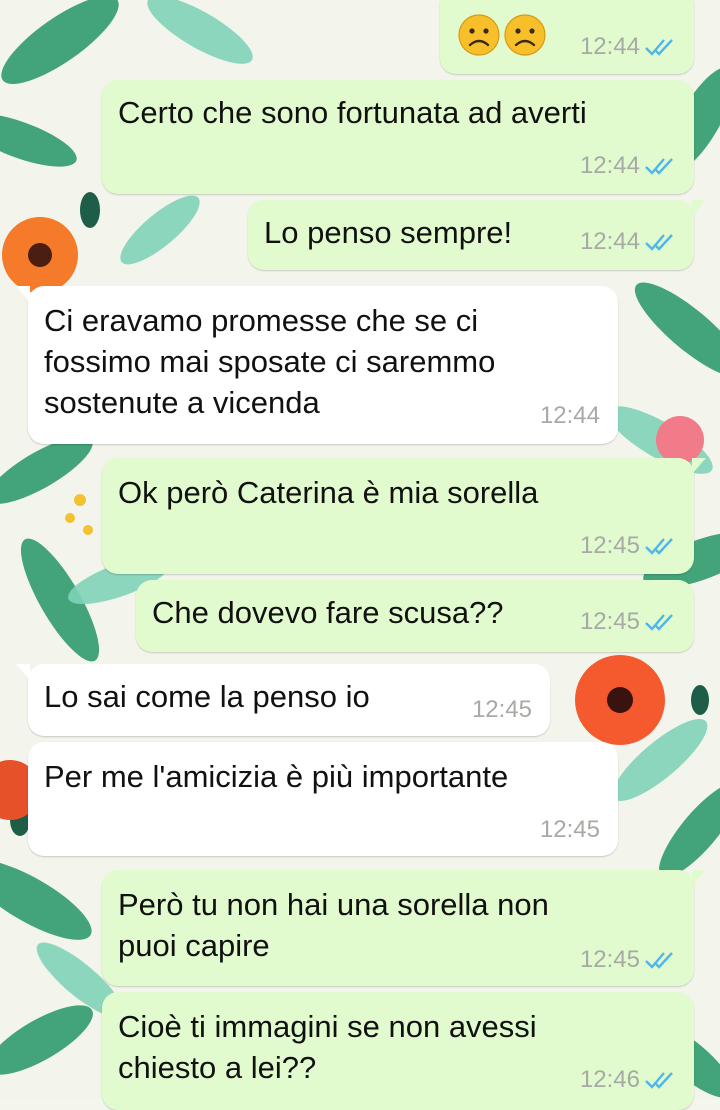 The height and width of the screenshot is (1110, 720). Describe the element at coordinates (323, 799) in the screenshot. I see `message-bubble-incoming: Per me l'amicizia è più importante 12:45` at that location.